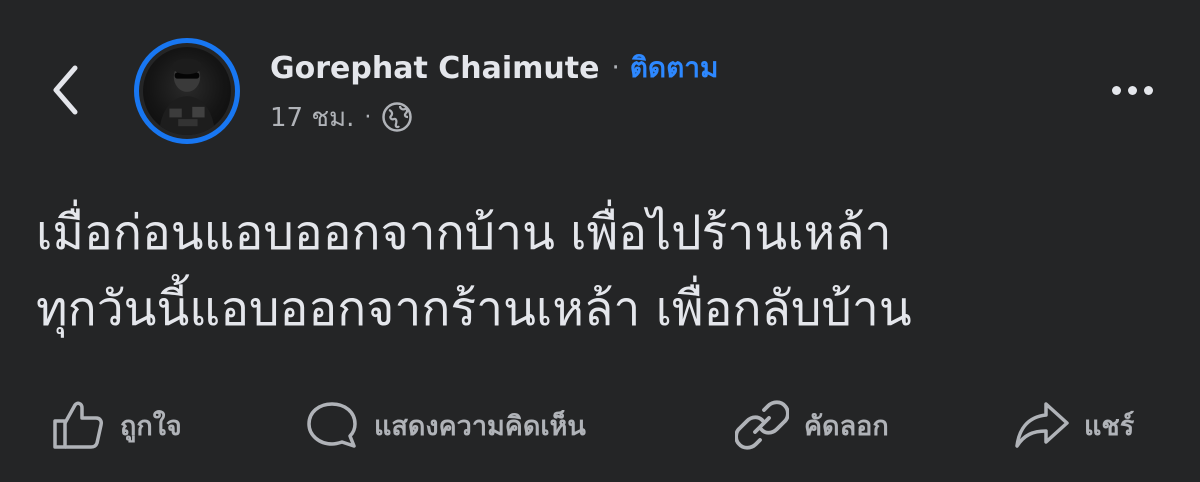 The height and width of the screenshot is (482, 1200). I want to click on post-meta: 17 ชม. ·, so click(341, 117).